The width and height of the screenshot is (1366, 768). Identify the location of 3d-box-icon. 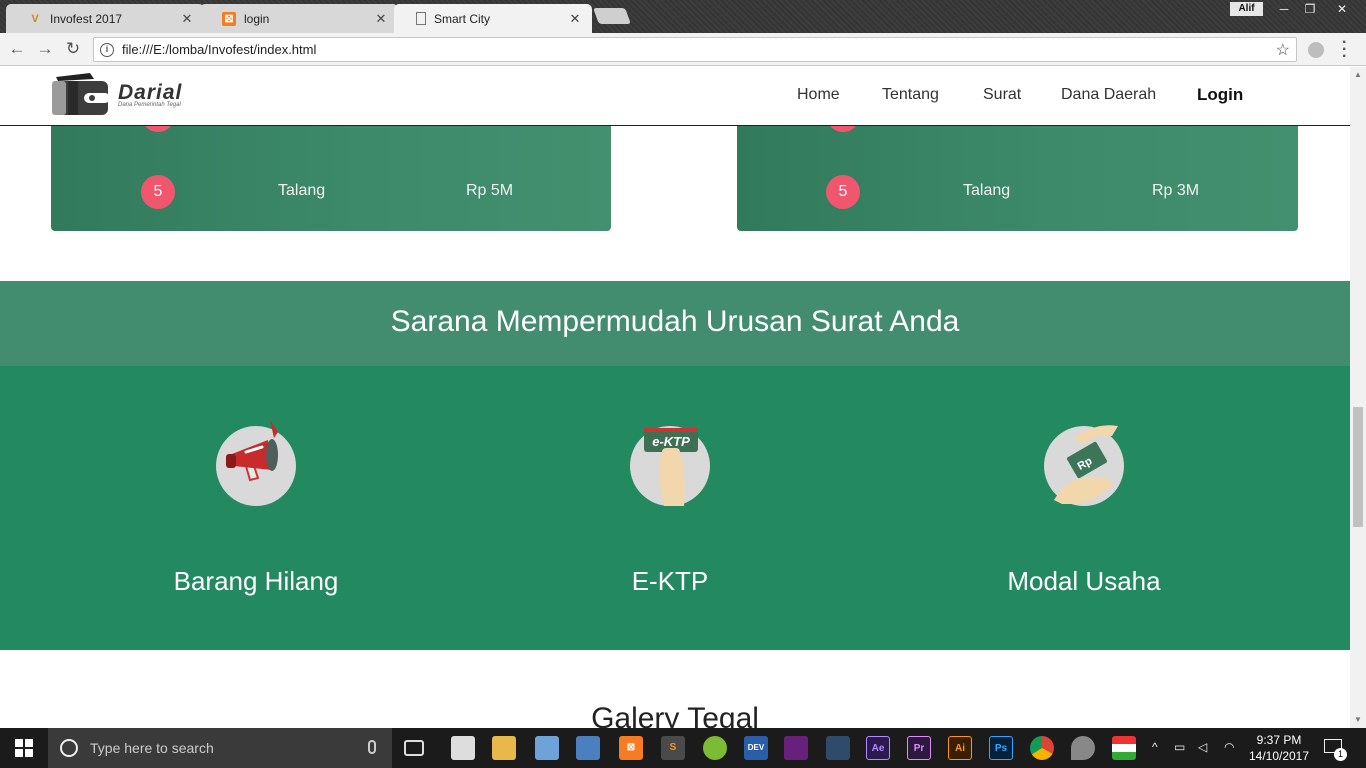
(547, 748).